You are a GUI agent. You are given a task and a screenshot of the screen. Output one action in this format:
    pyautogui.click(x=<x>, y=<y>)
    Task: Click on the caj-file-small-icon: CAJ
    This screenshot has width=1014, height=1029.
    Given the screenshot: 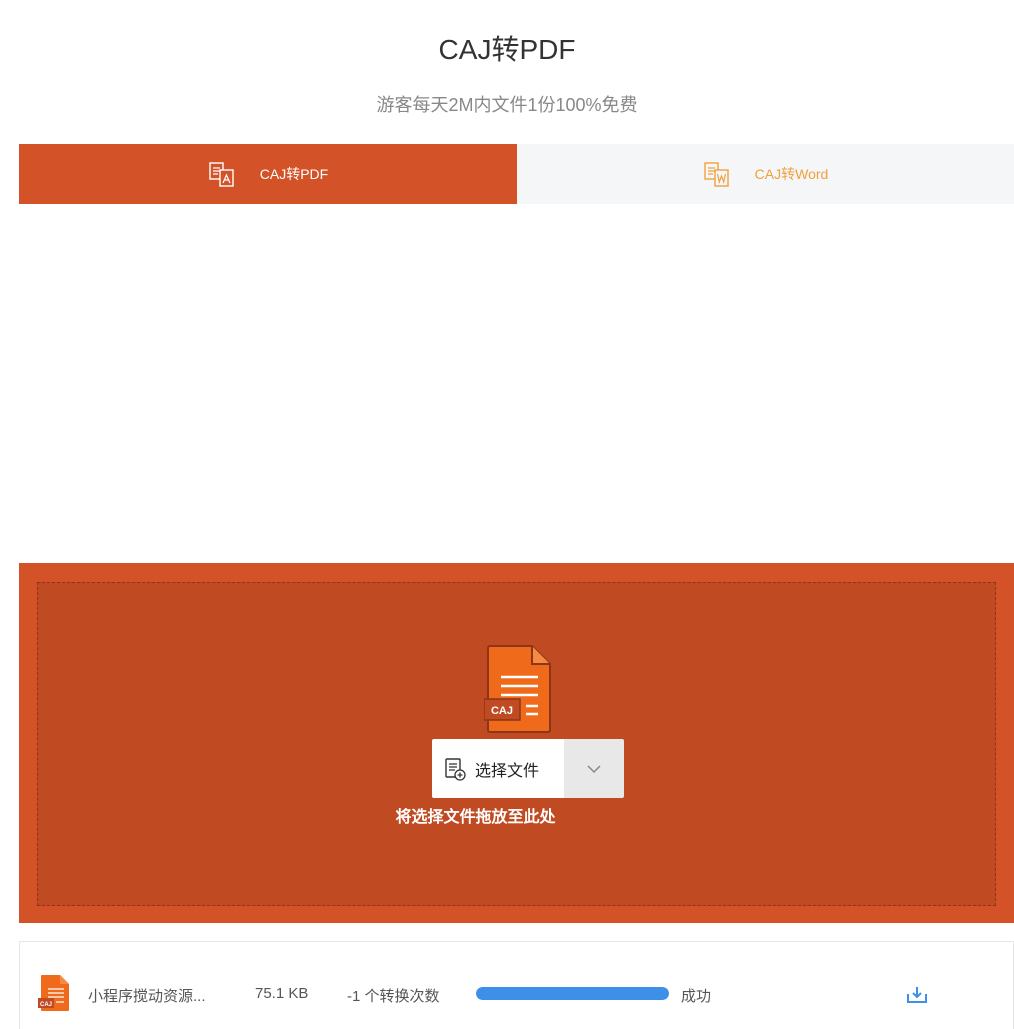 What is the action you would take?
    pyautogui.click(x=53, y=993)
    